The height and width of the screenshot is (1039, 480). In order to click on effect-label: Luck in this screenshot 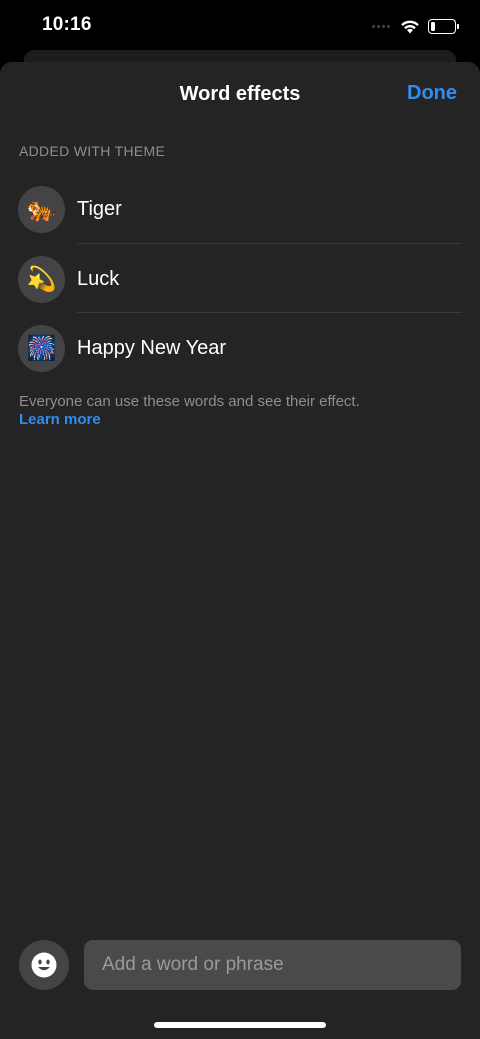, I will do `click(98, 278)`.